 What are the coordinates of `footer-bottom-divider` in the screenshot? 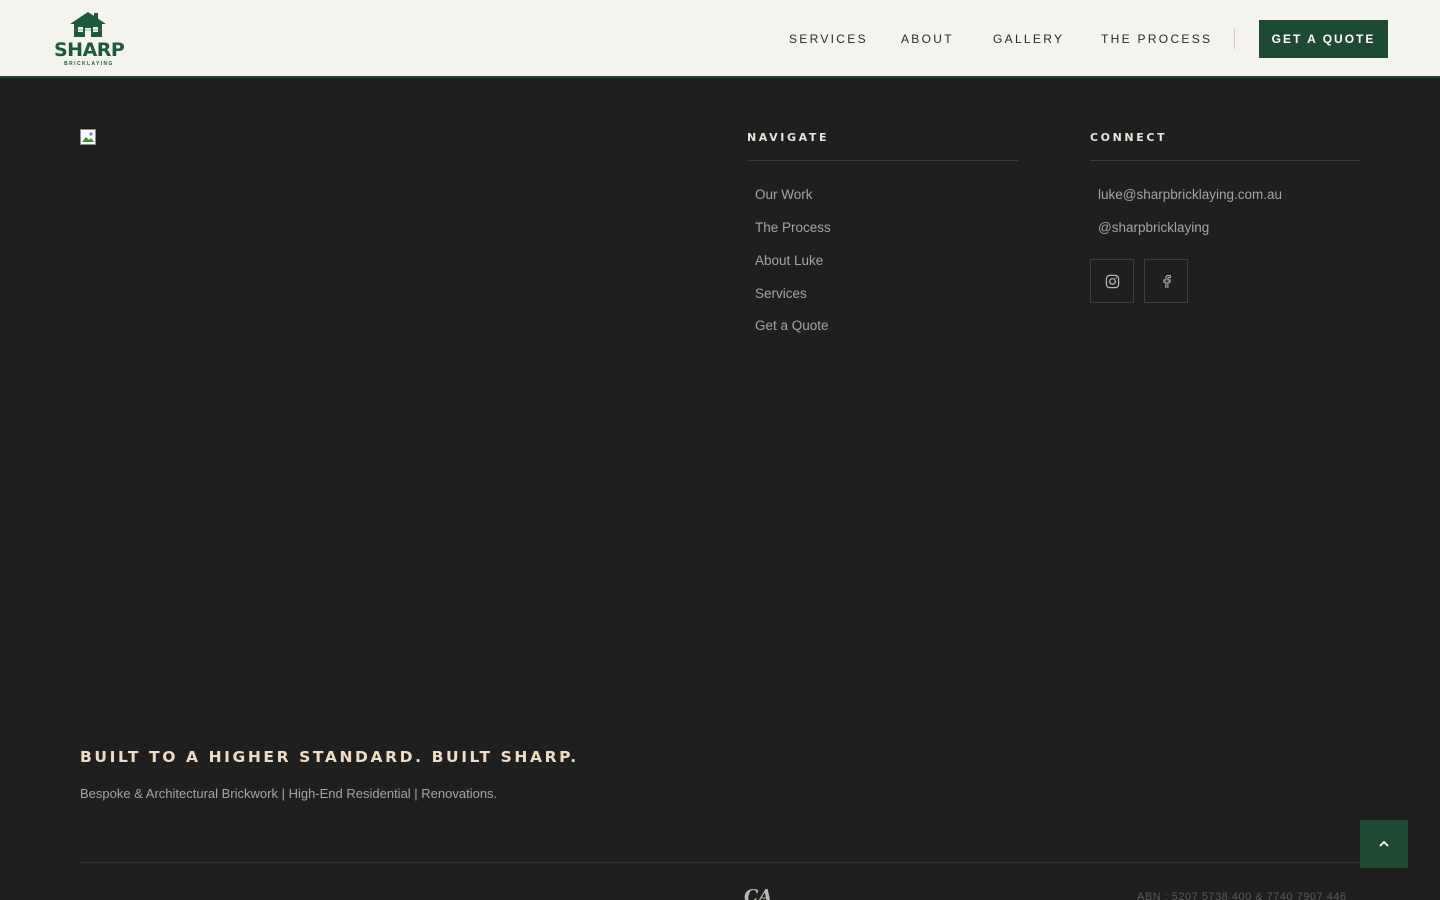 It's located at (720, 862).